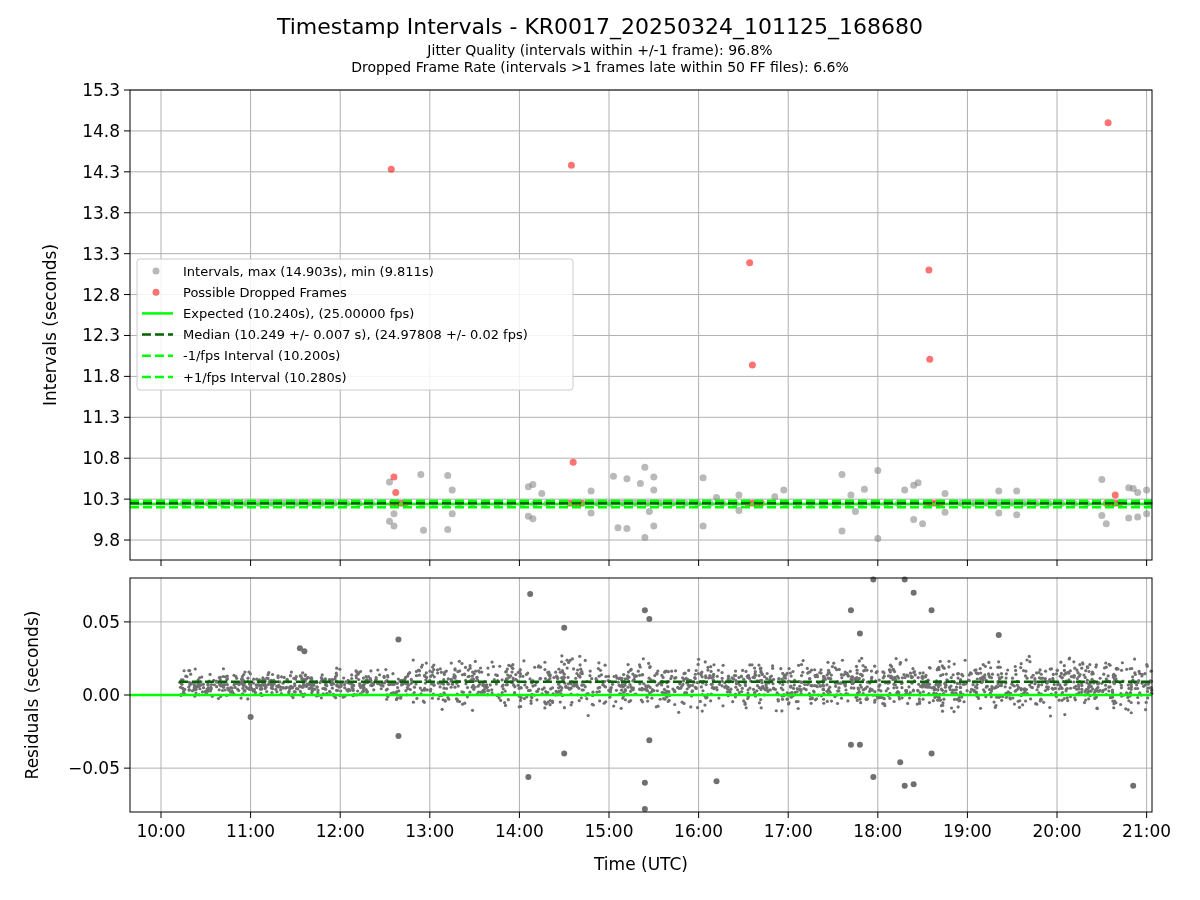 The width and height of the screenshot is (1200, 900). Describe the element at coordinates (101, 695) in the screenshot. I see `y-tick-label: 0.00` at that location.